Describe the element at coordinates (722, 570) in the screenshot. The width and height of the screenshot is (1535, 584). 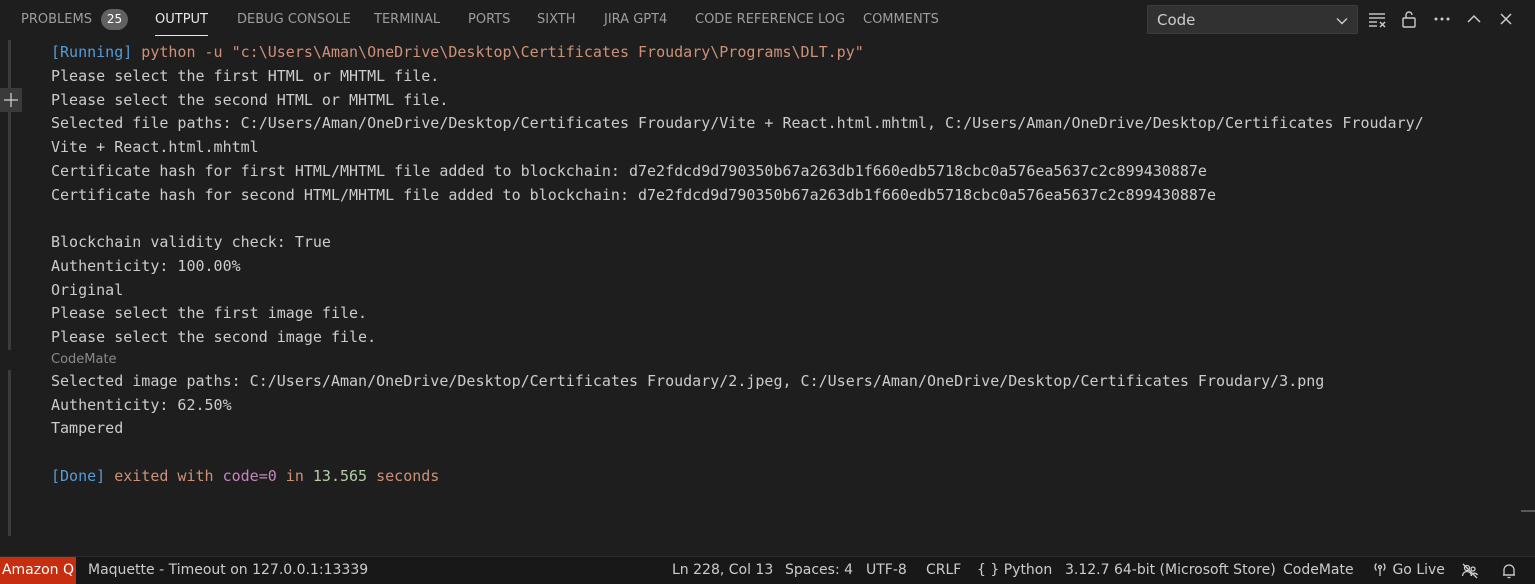
I see `cursor-position: Ln 228, Col 13` at that location.